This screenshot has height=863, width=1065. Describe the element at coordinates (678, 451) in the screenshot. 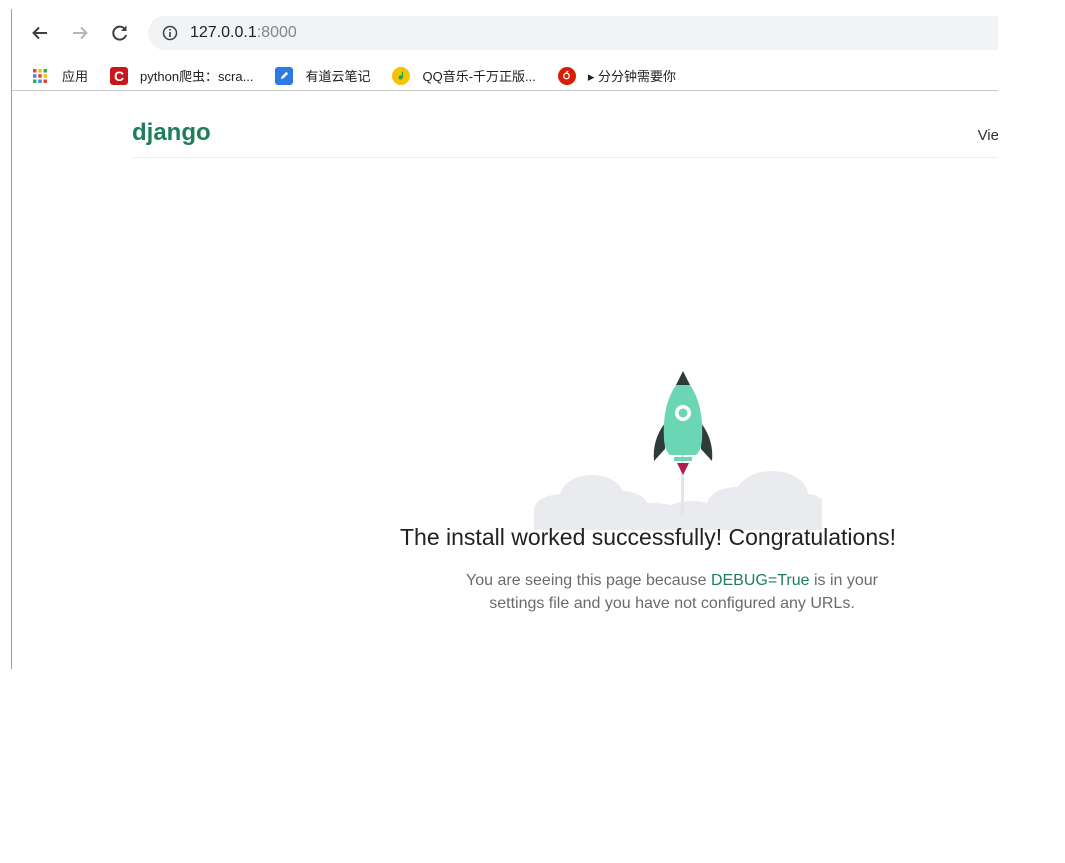

I see `rocket-illustration` at that location.